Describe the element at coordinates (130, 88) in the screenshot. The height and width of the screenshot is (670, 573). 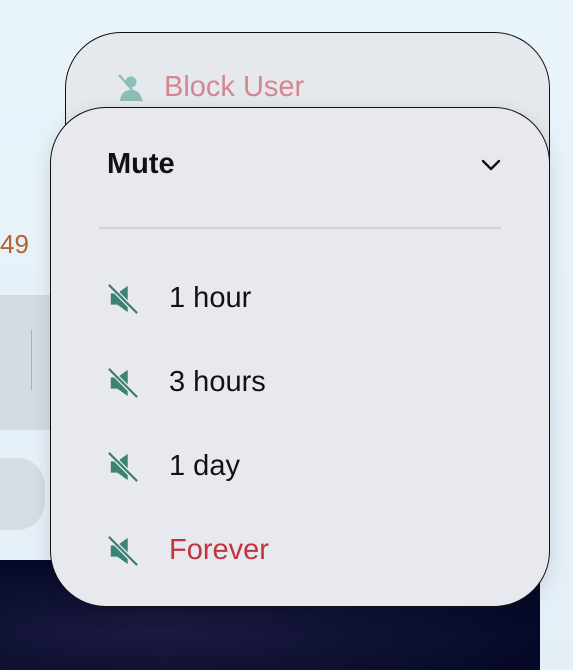
I see `person-slash-icon` at that location.